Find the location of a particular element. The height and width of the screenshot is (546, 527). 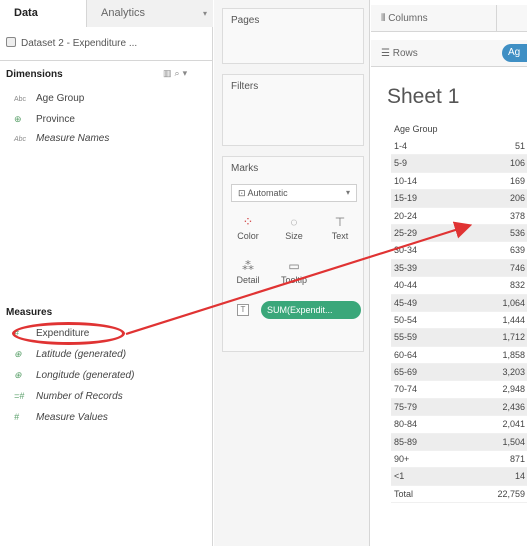

calculated-number-icon: =# is located at coordinates (19, 396).